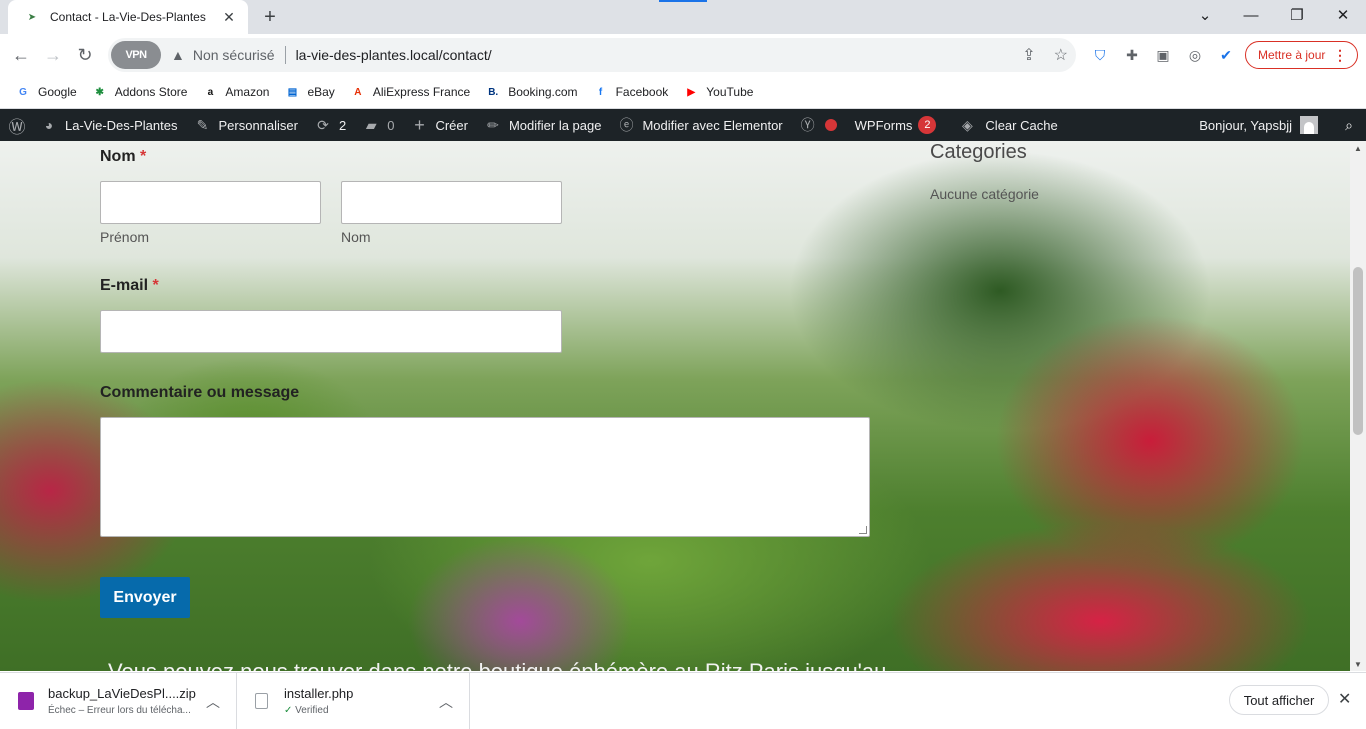  I want to click on wordpress-logo: Ⓦ, so click(17, 126).